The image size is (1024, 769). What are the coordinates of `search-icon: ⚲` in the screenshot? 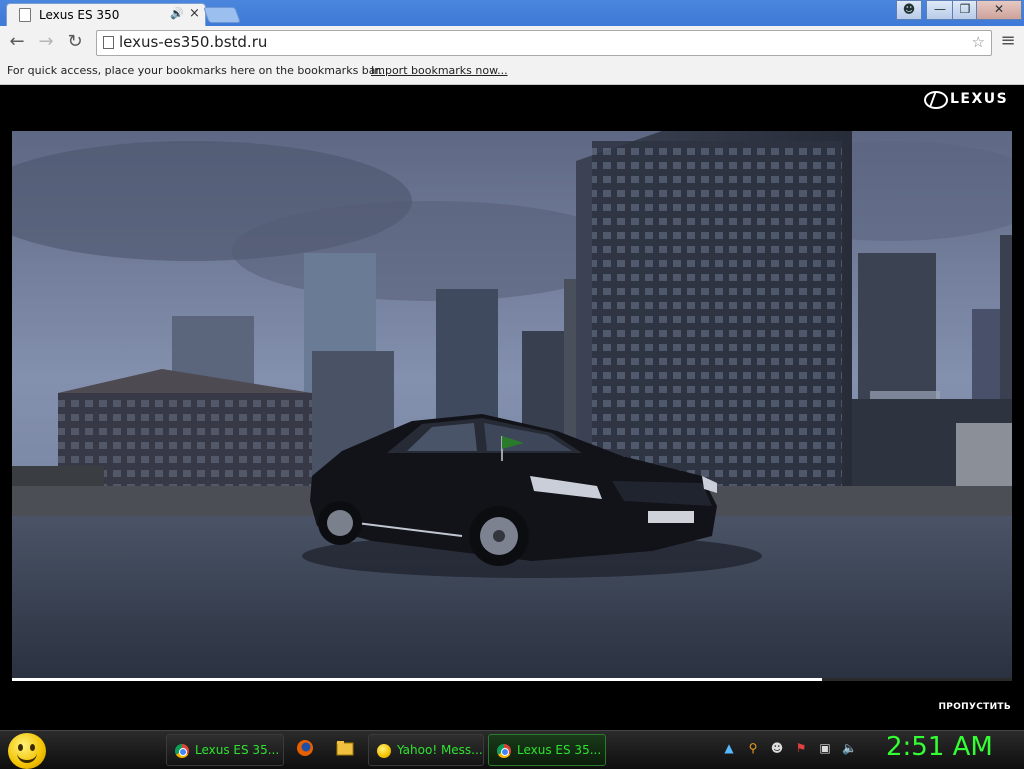 It's located at (753, 748).